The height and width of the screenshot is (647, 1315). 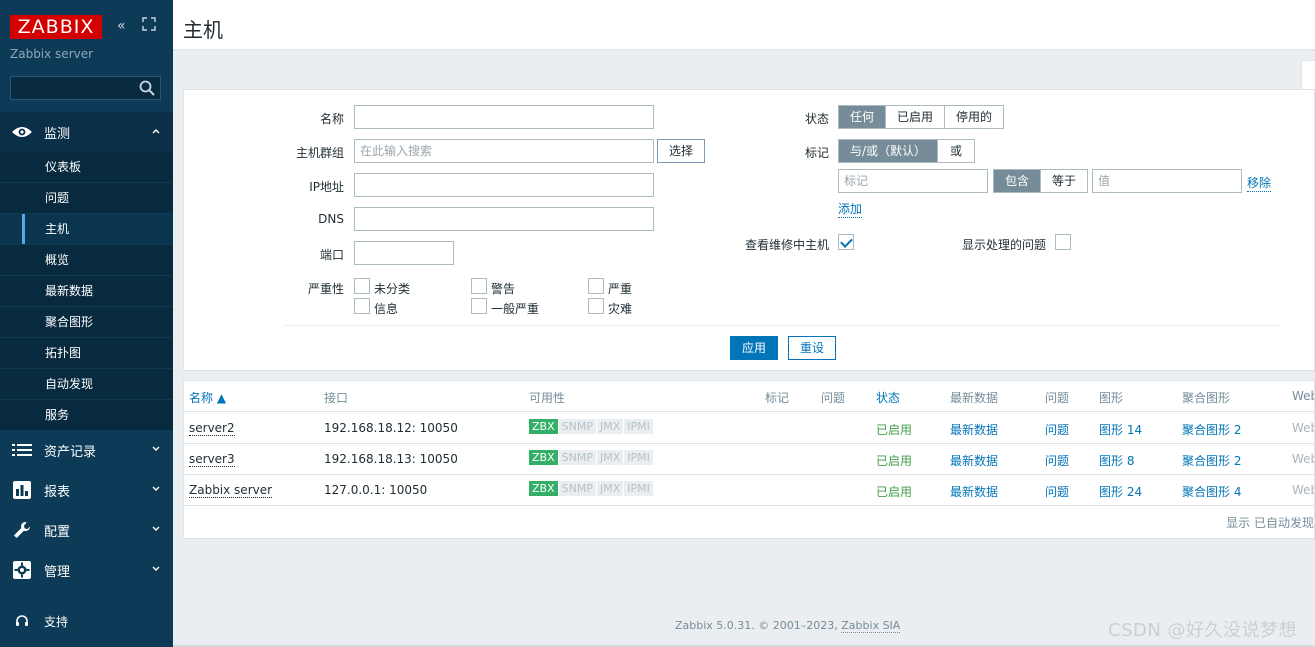 I want to click on status-any-option: 任何, so click(x=862, y=117).